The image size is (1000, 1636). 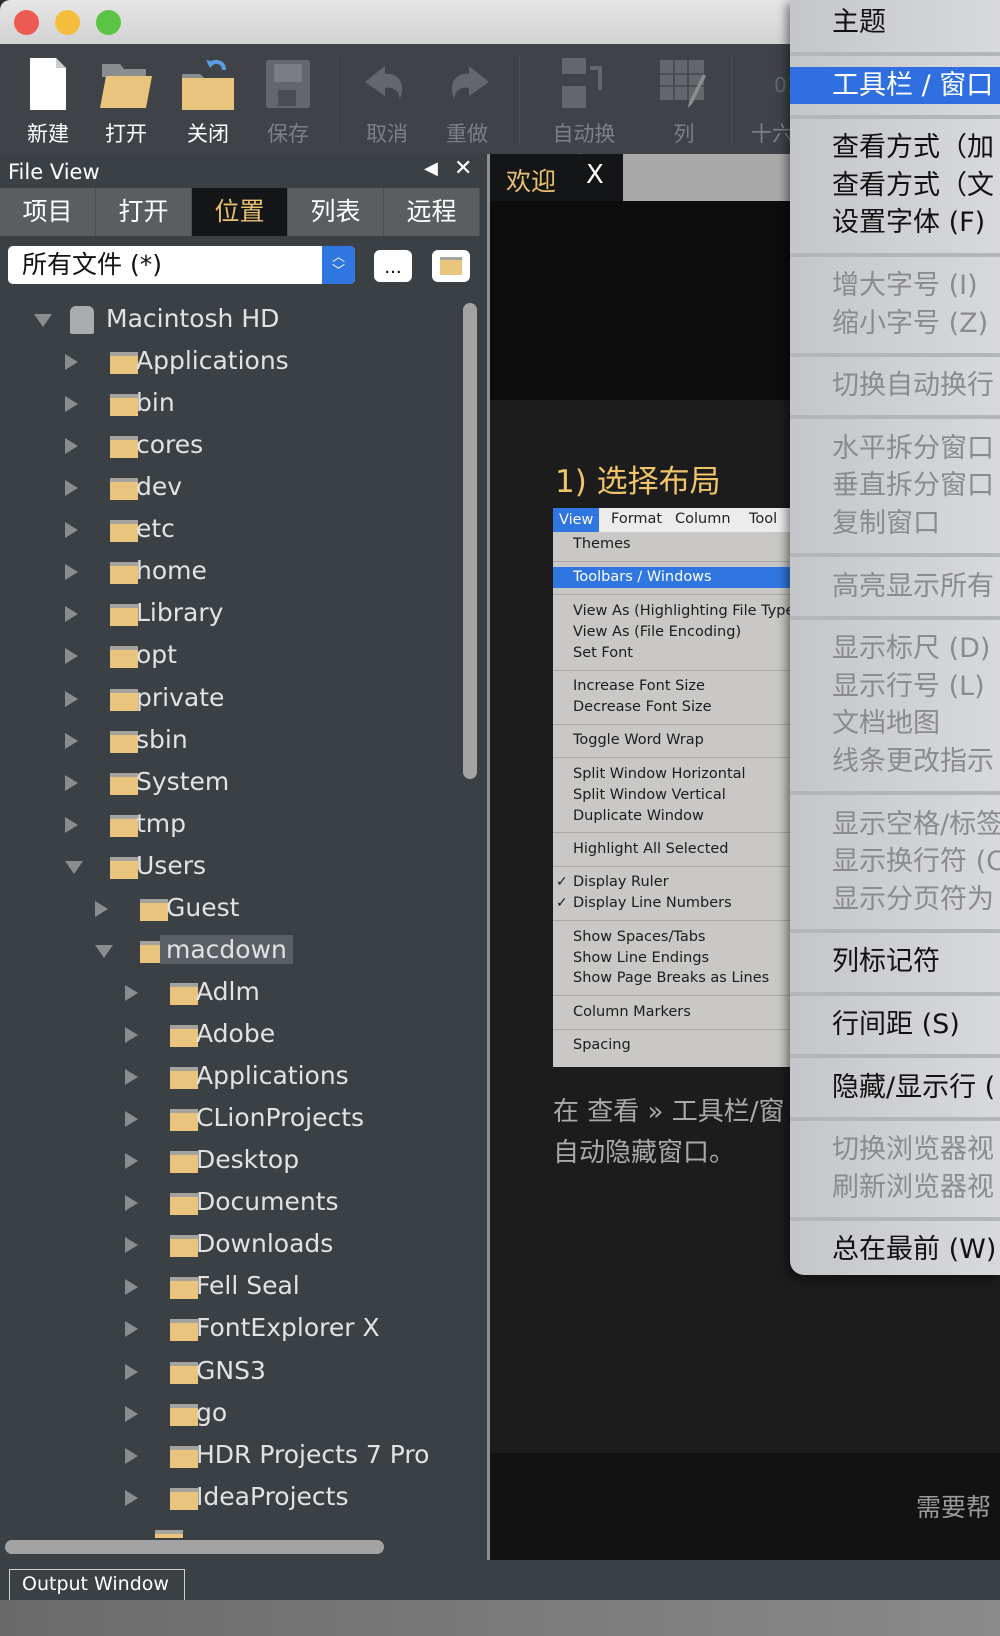 What do you see at coordinates (684, 99) in the screenshot?
I see `toolbar-button-column: 列` at bounding box center [684, 99].